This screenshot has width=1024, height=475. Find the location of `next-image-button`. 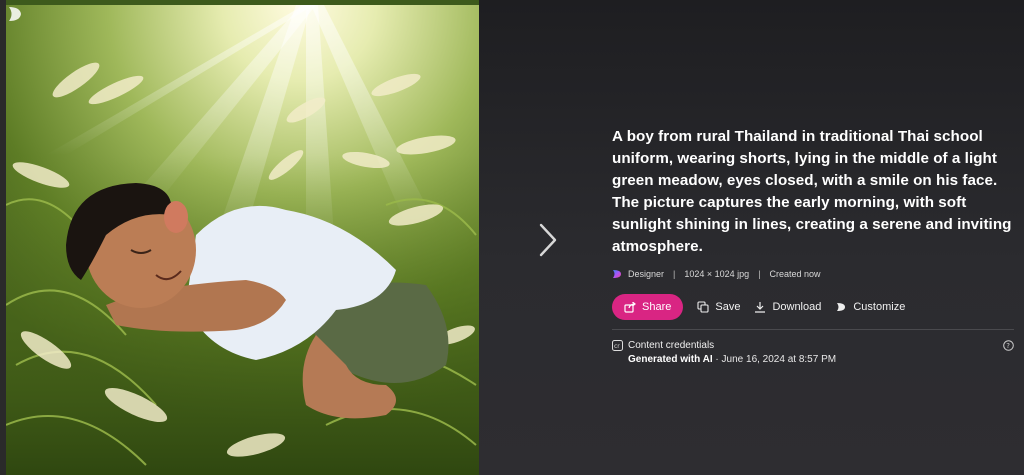

next-image-button is located at coordinates (548, 240).